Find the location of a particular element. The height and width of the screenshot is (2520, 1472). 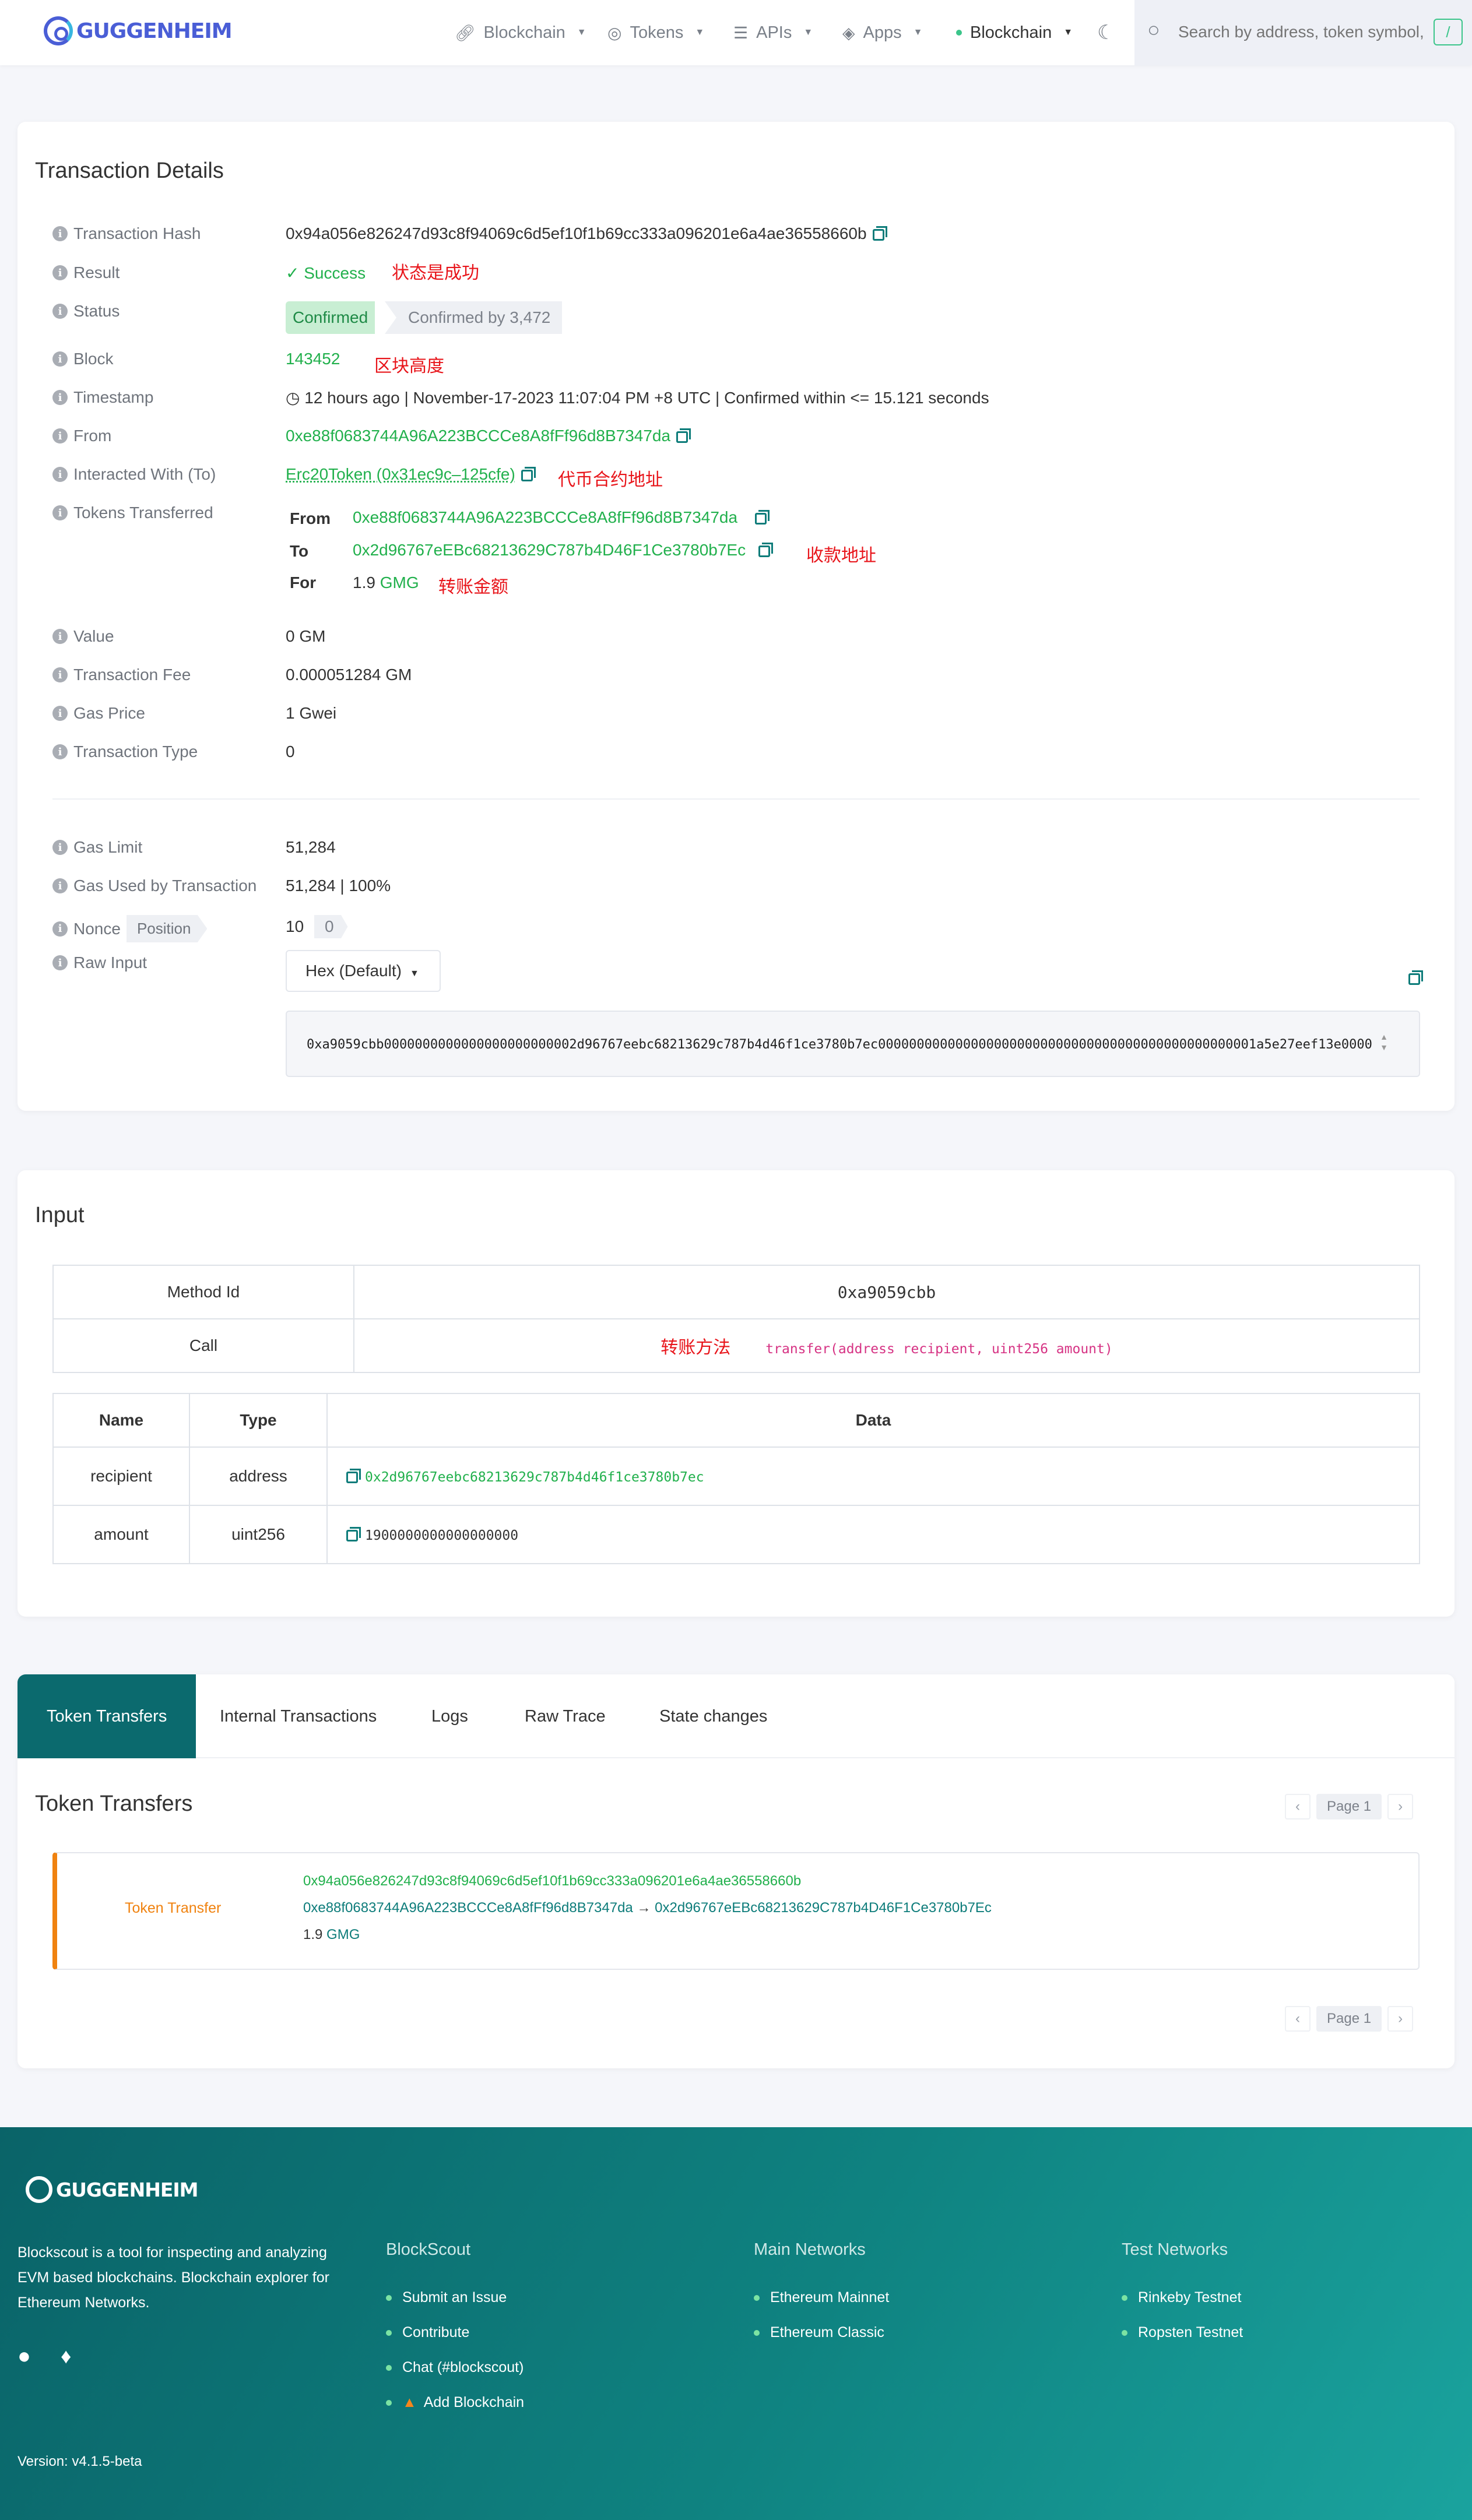

copy-raw-input-icon is located at coordinates (1415, 977).